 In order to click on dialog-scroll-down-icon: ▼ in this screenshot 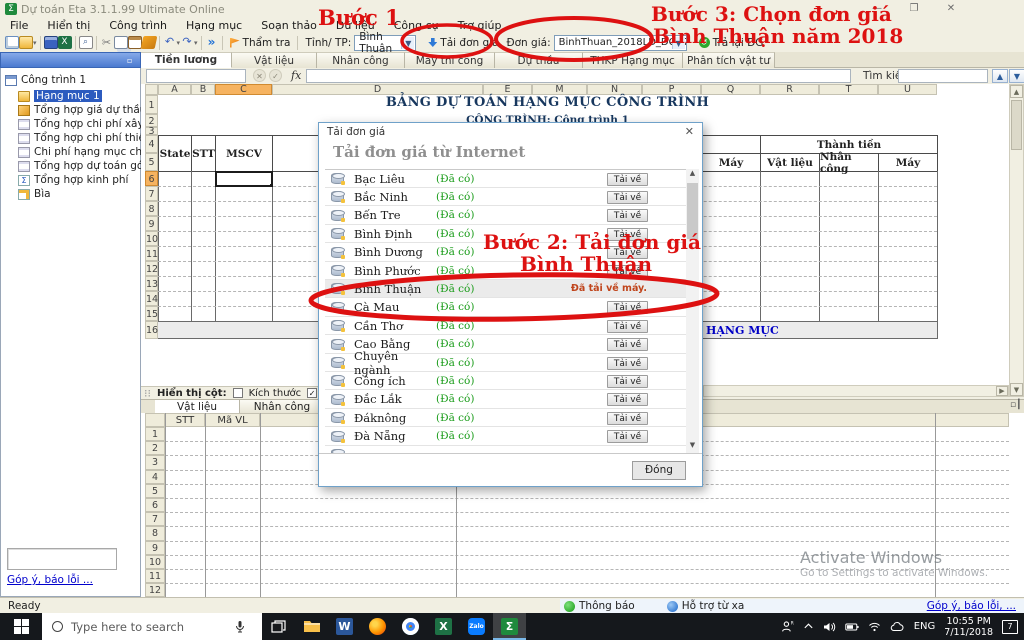, I will do `click(692, 447)`.